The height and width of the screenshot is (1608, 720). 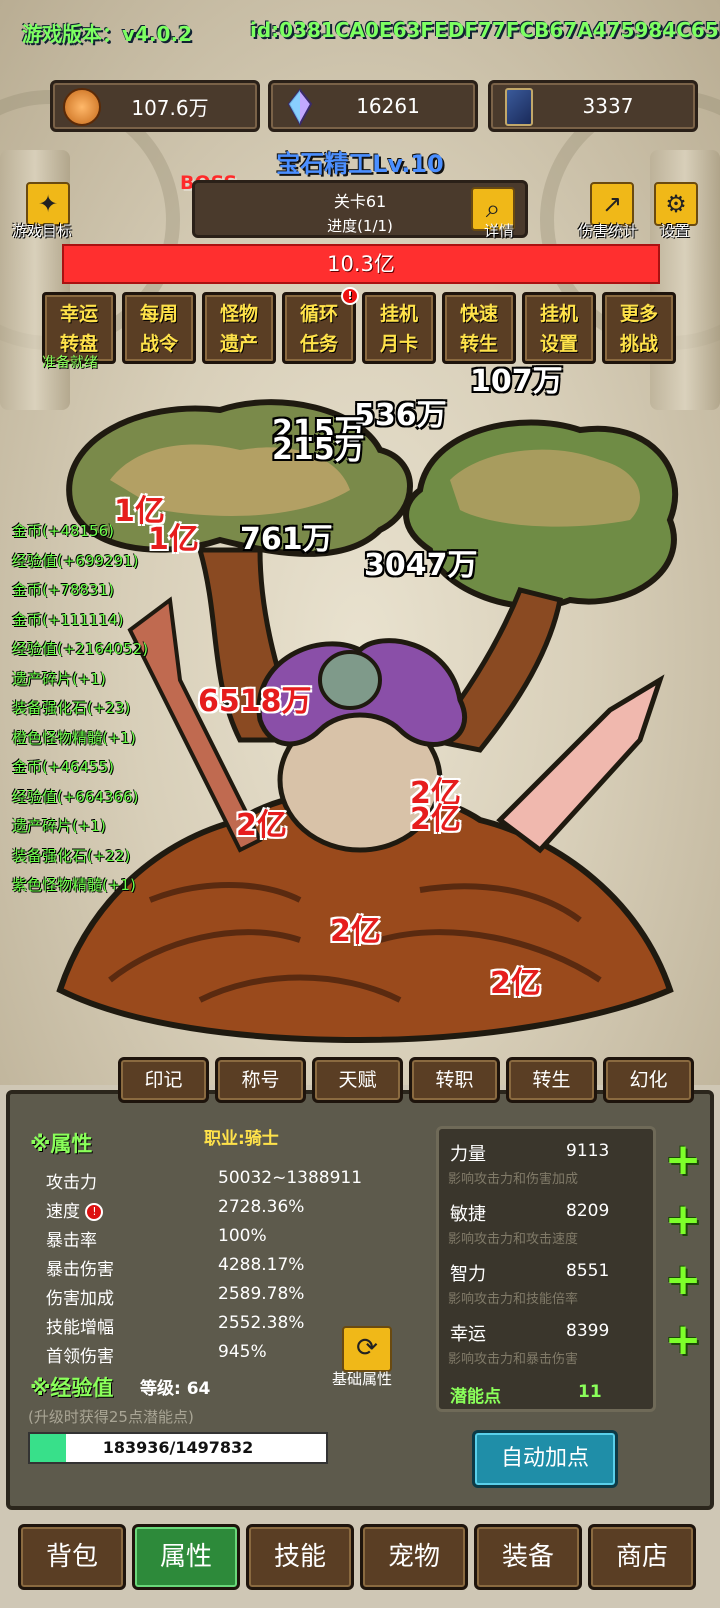 What do you see at coordinates (107, 34) in the screenshot?
I see `version-label: 游戏版本：v4.0.2` at bounding box center [107, 34].